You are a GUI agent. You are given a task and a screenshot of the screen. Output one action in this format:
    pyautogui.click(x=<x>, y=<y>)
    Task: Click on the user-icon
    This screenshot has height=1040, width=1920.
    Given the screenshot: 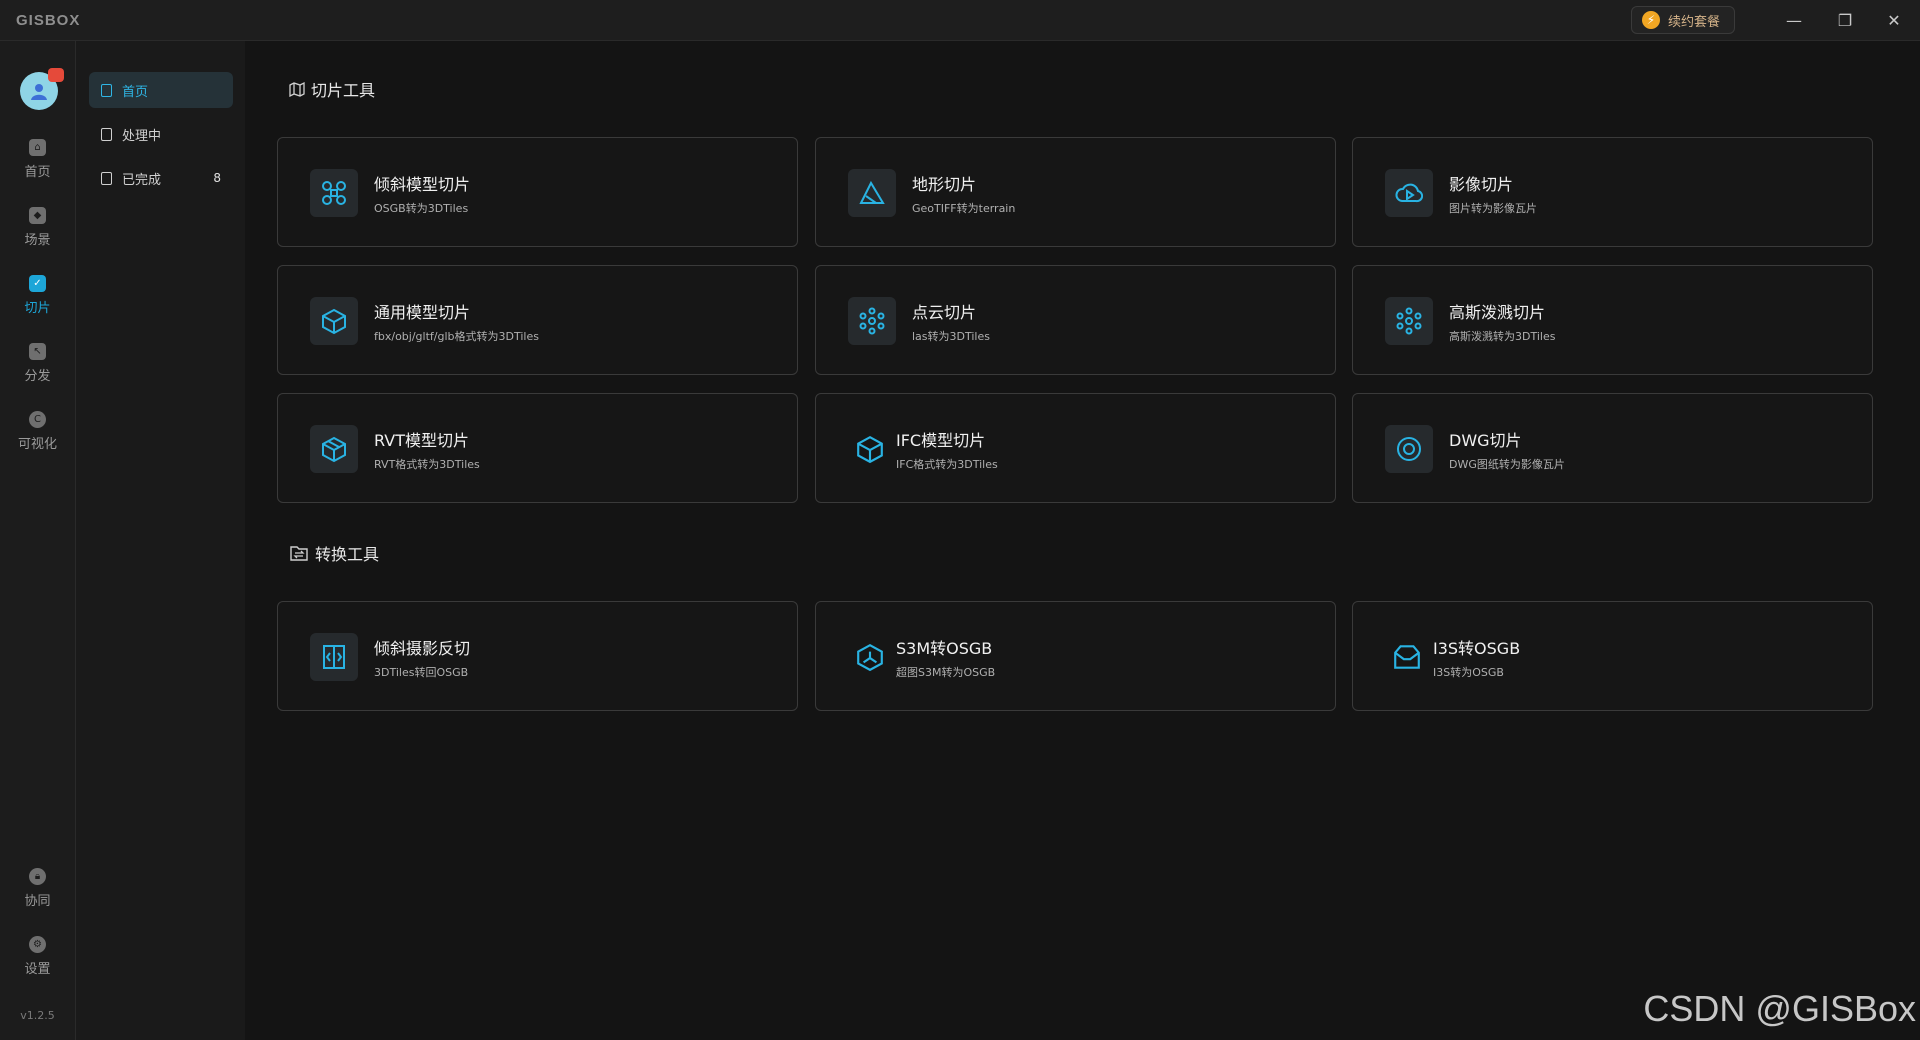 What is the action you would take?
    pyautogui.click(x=39, y=92)
    